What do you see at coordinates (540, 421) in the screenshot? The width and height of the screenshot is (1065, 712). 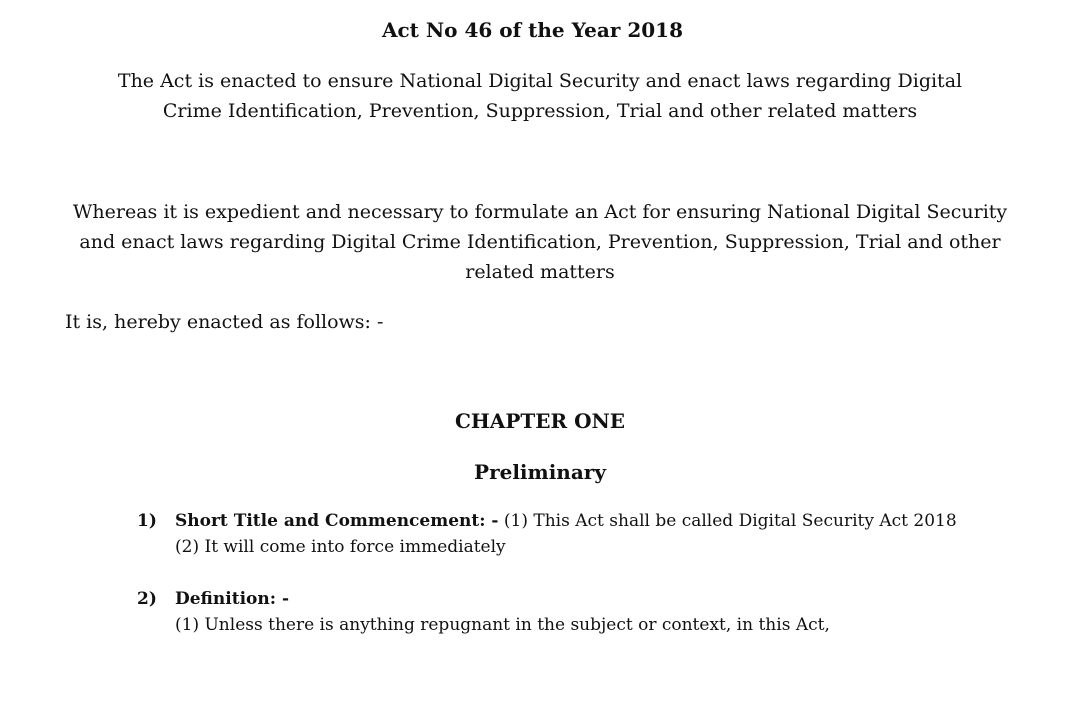 I see `chapter-heading: CHAPTER ONE` at bounding box center [540, 421].